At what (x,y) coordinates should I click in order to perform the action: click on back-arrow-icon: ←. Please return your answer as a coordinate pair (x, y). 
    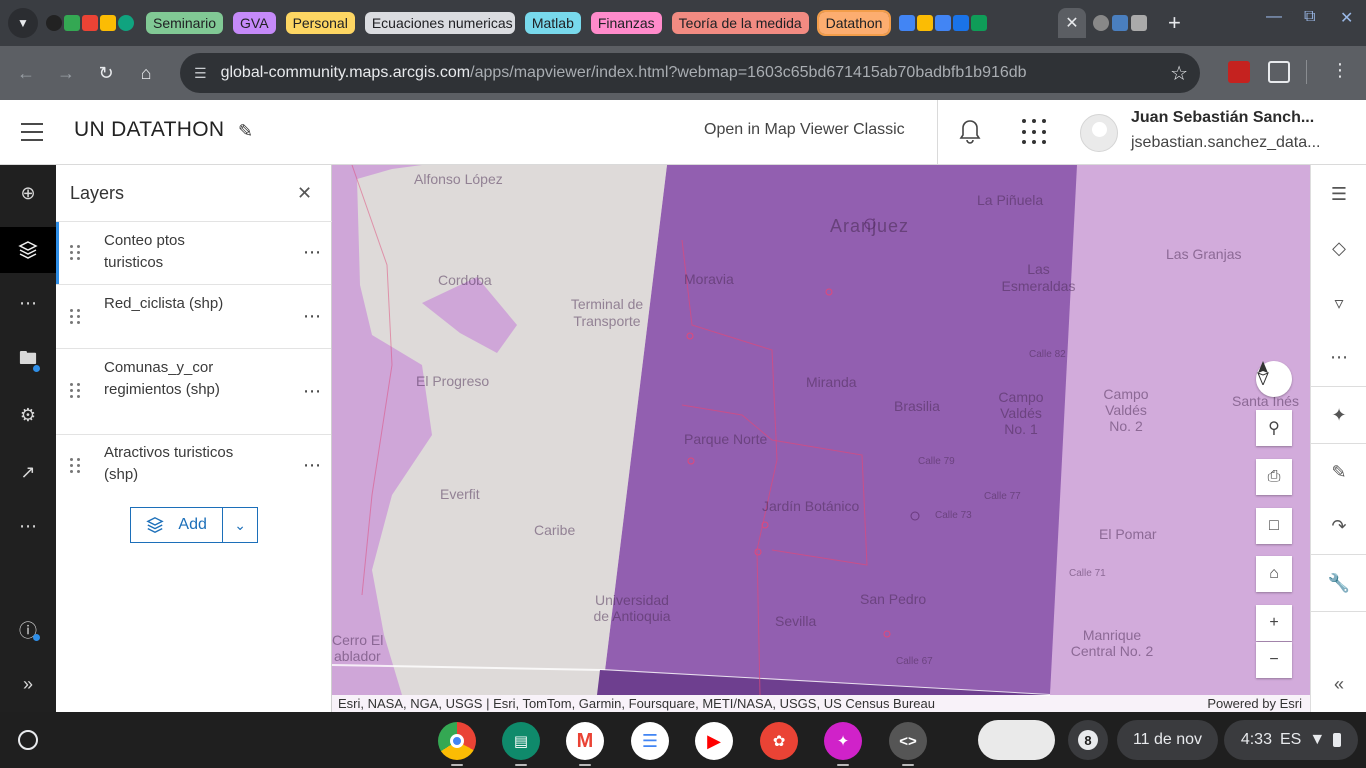
    Looking at the image, I should click on (26, 73).